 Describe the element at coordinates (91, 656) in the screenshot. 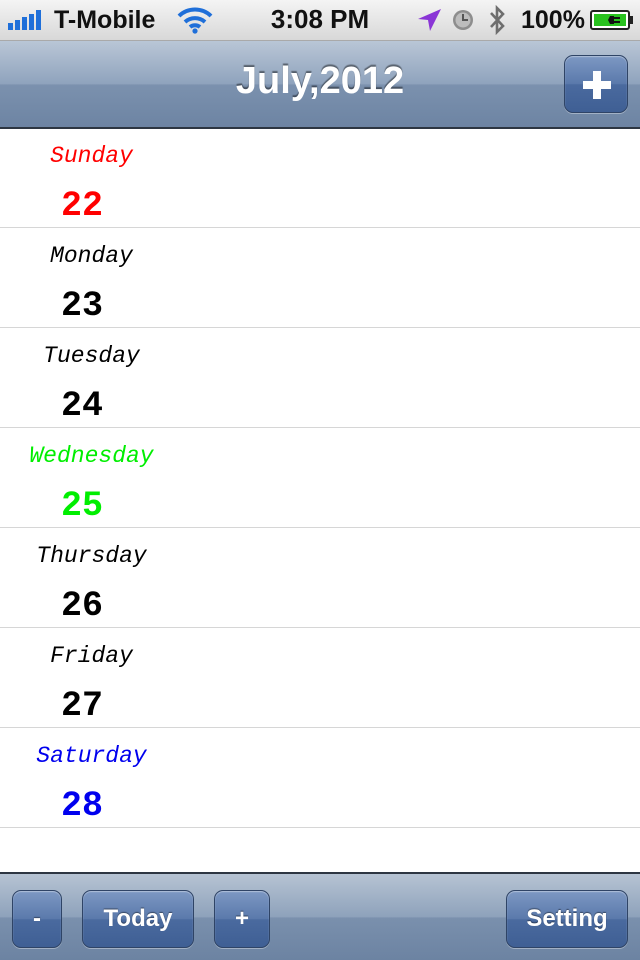

I see `day-name: Friday` at that location.